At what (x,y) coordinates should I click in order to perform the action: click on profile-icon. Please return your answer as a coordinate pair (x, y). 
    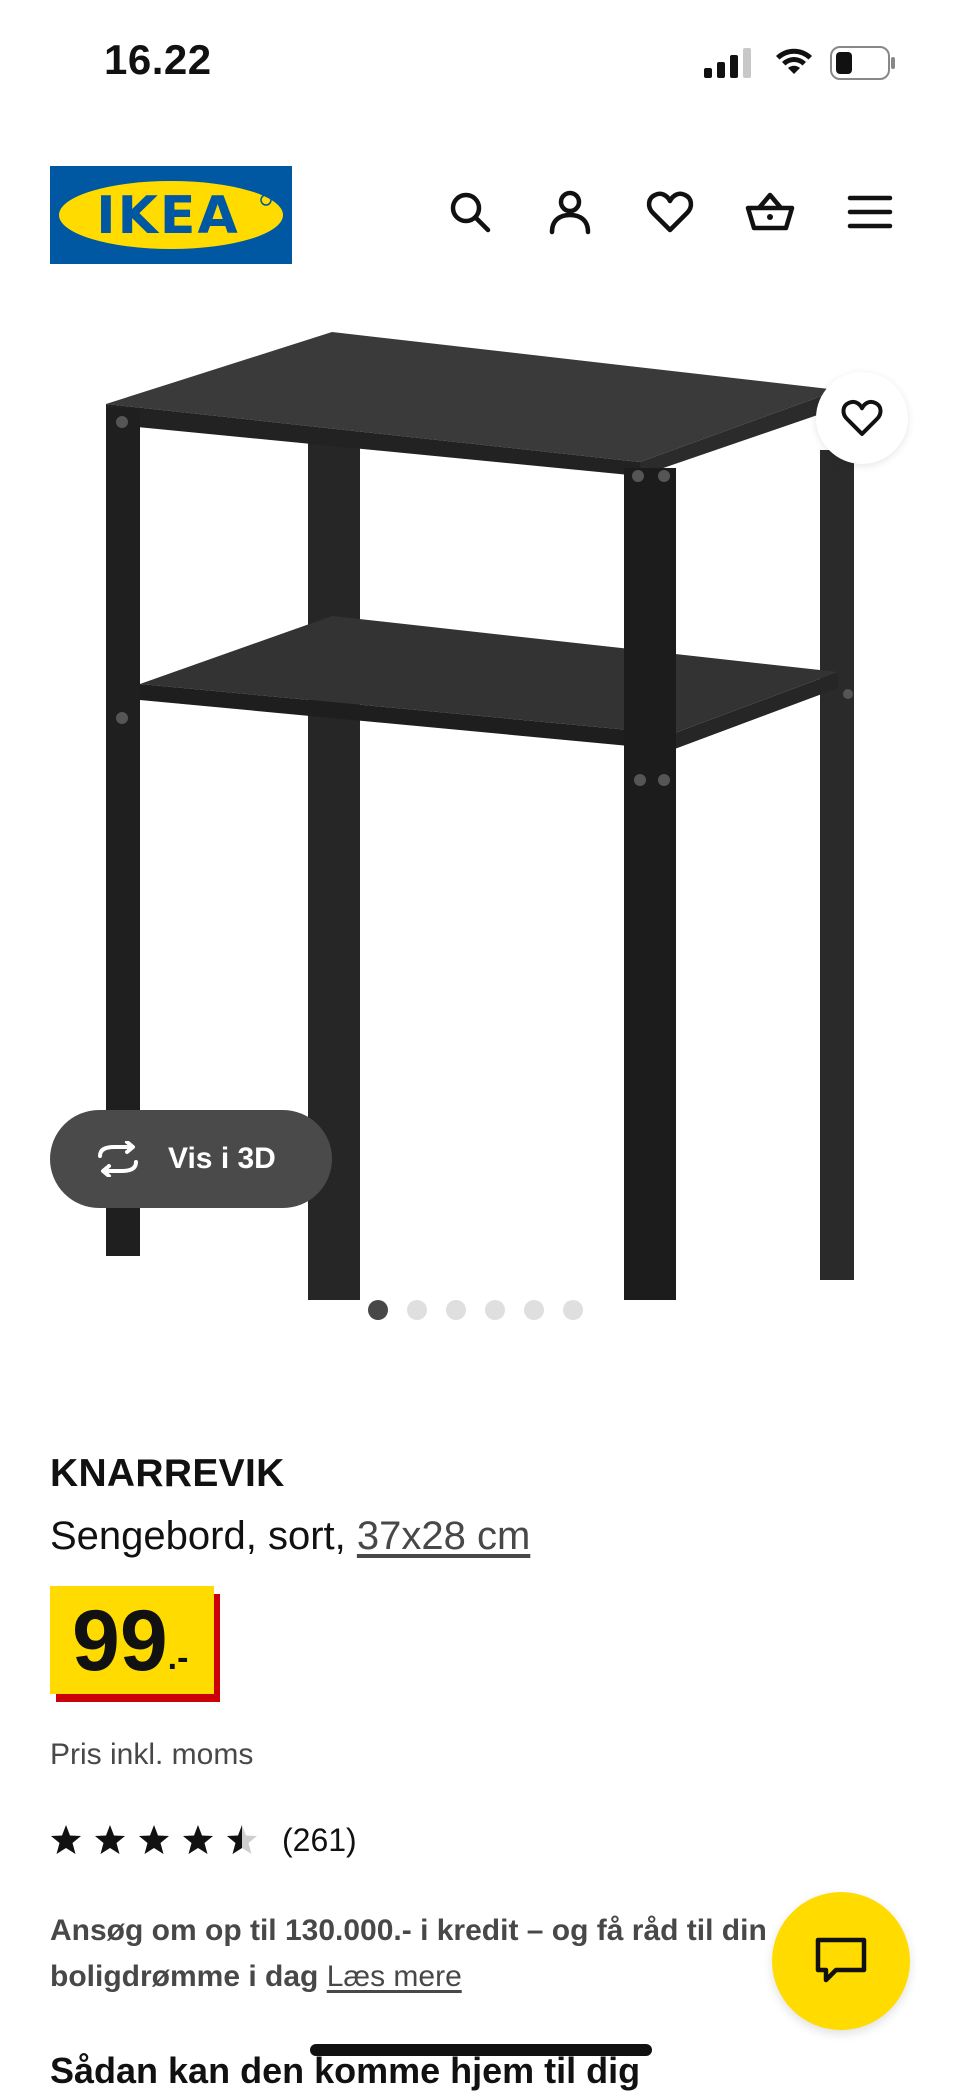
    Looking at the image, I should click on (570, 212).